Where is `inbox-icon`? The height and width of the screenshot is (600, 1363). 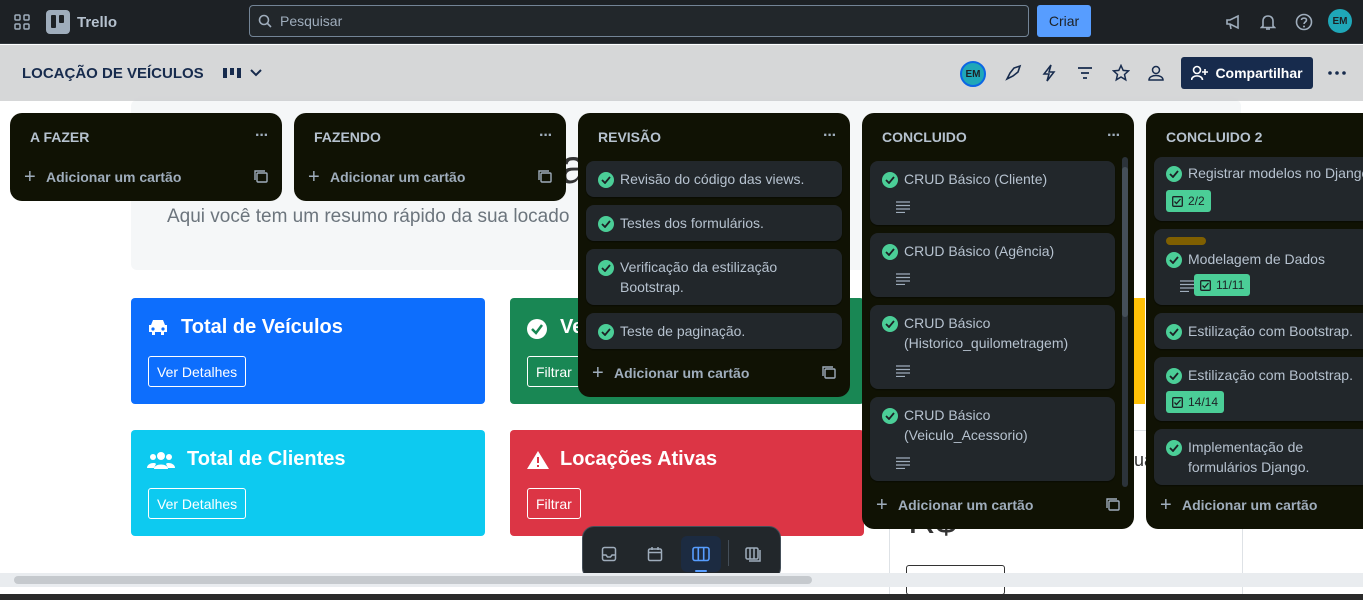 inbox-icon is located at coordinates (609, 554).